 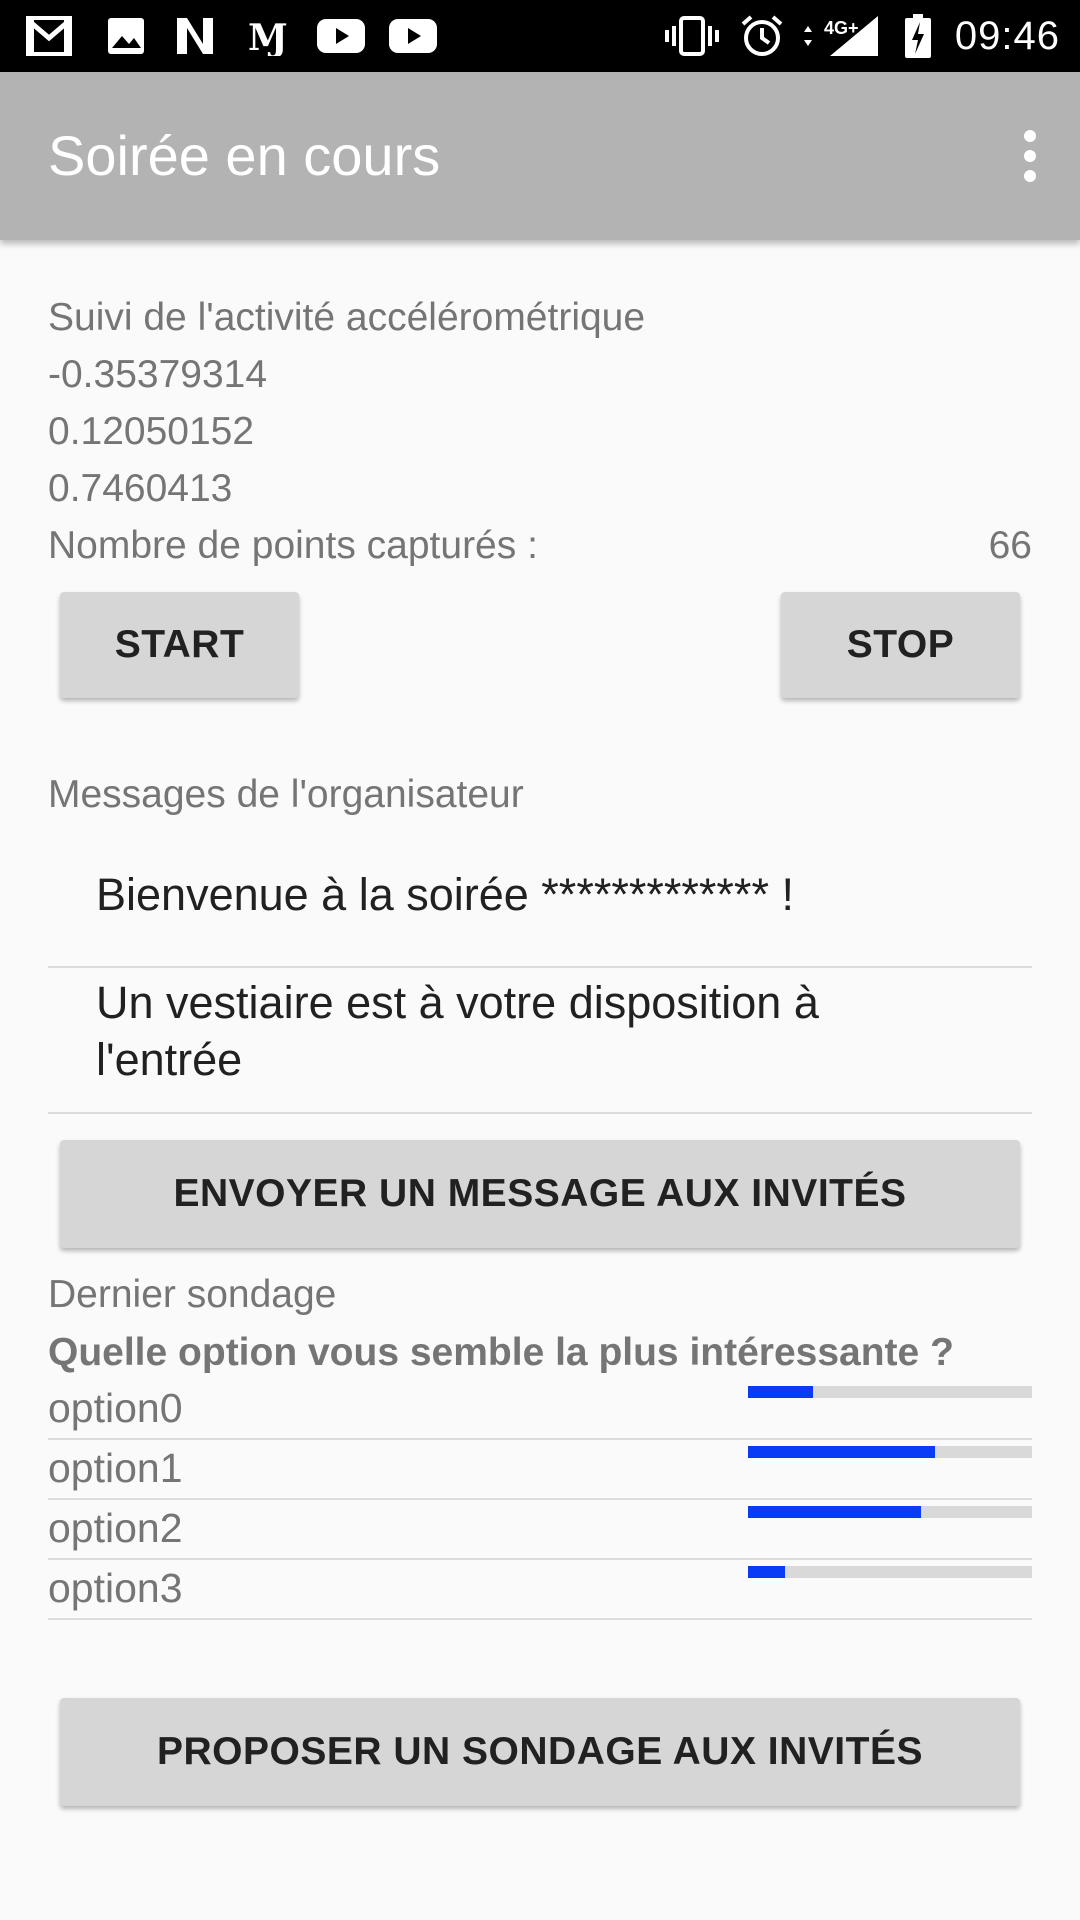 I want to click on battery-charging-icon, so click(x=918, y=36).